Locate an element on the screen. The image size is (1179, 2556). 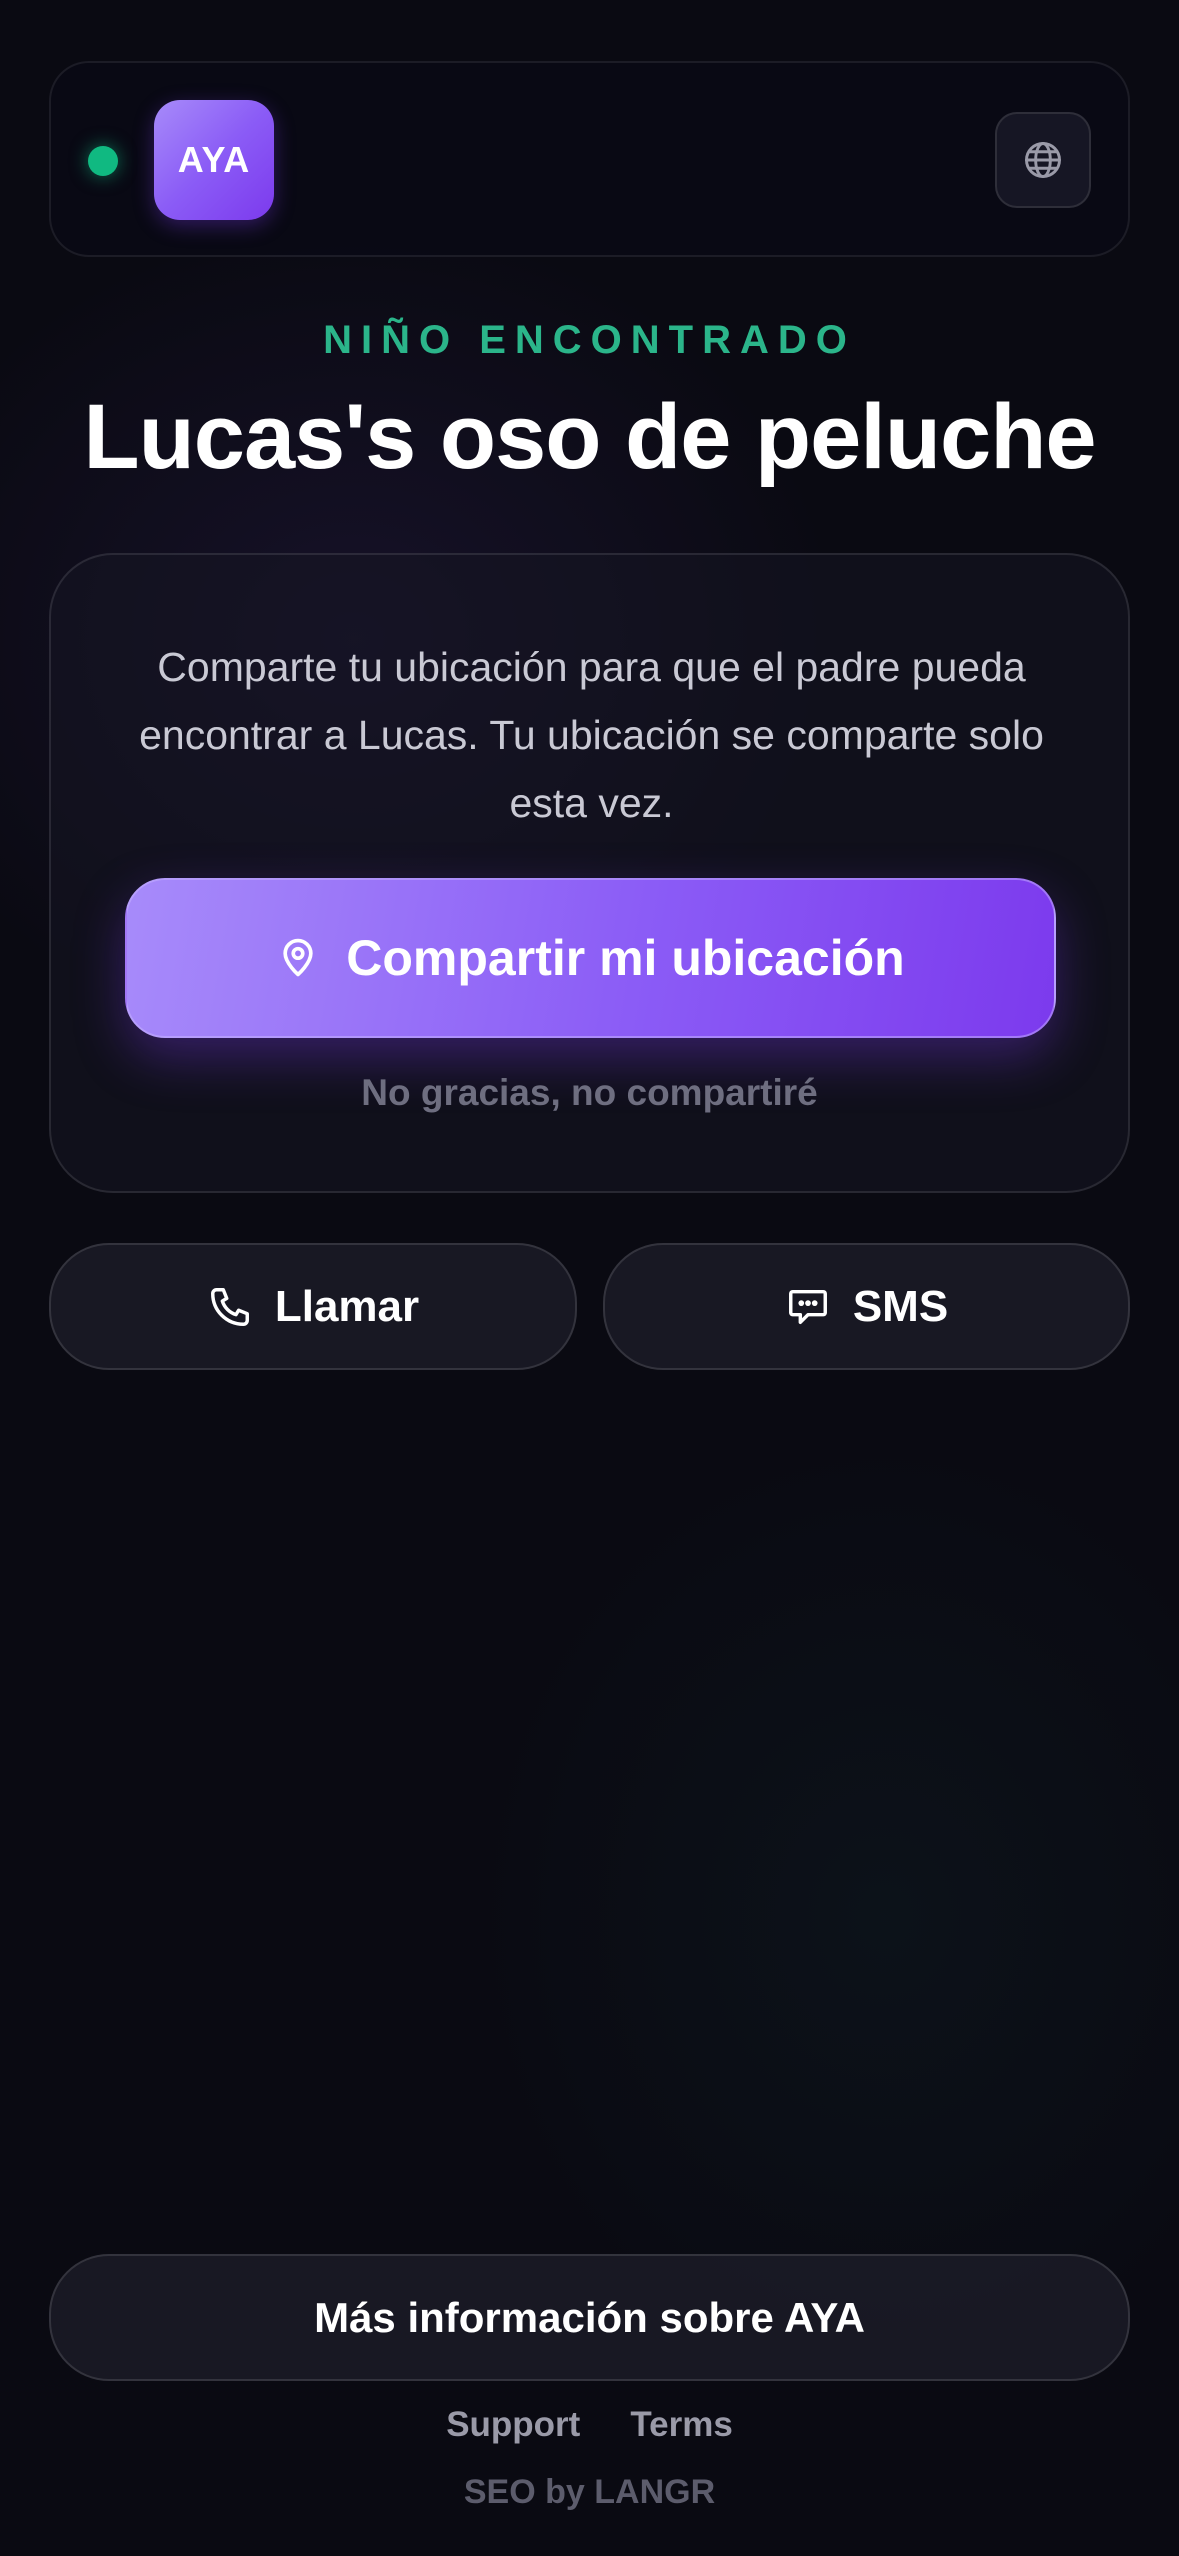
globe-icon is located at coordinates (1043, 160).